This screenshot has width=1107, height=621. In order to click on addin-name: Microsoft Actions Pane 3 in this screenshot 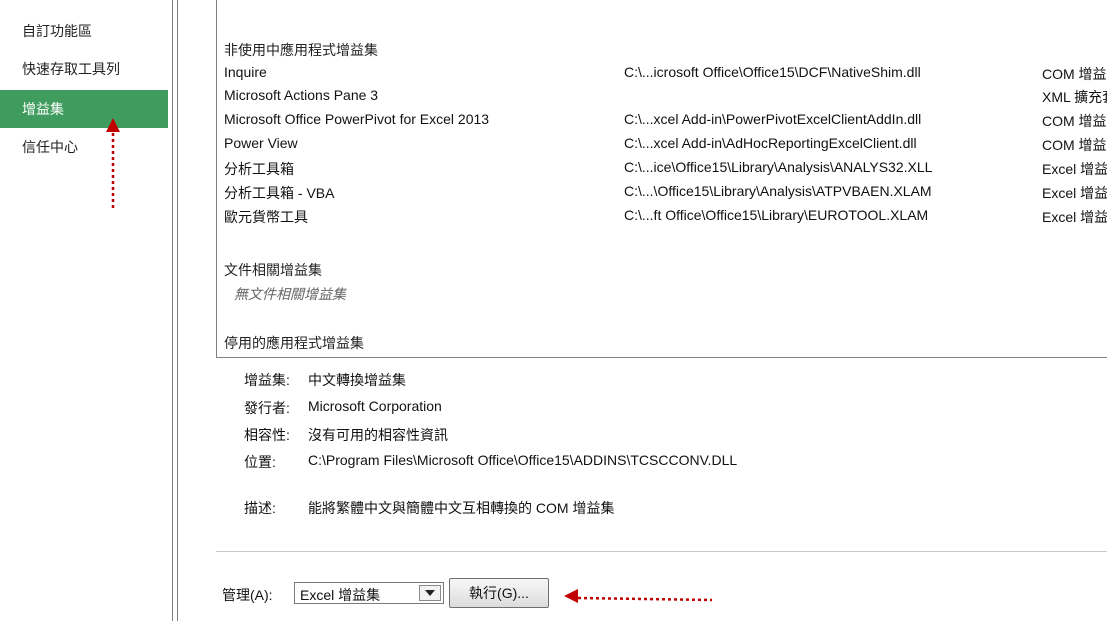, I will do `click(301, 95)`.